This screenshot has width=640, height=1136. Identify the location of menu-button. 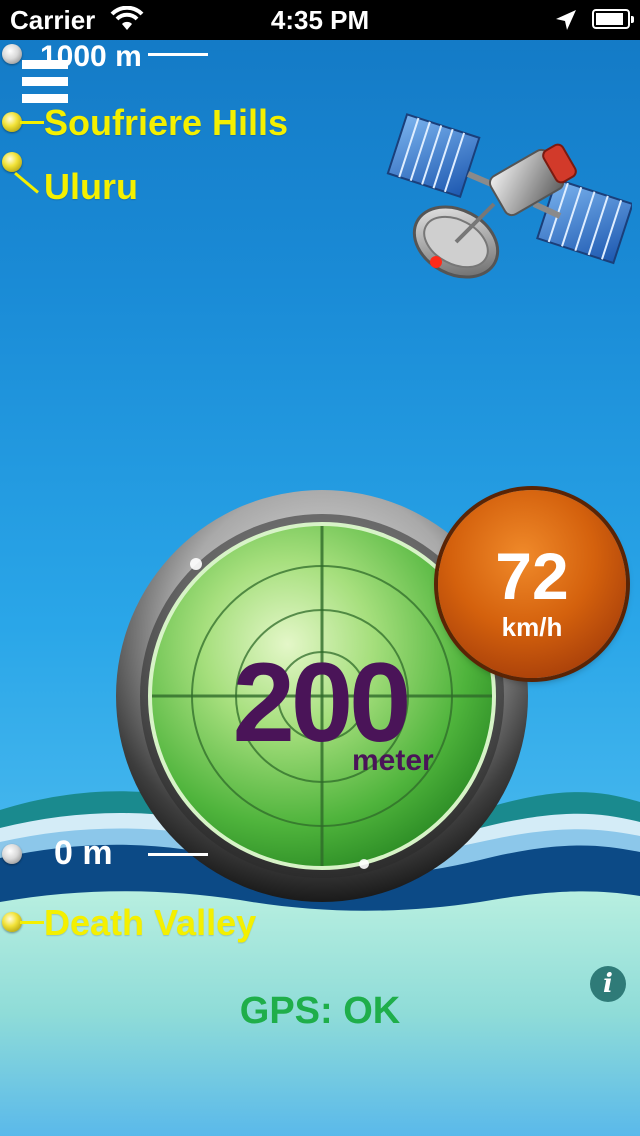
(45, 84).